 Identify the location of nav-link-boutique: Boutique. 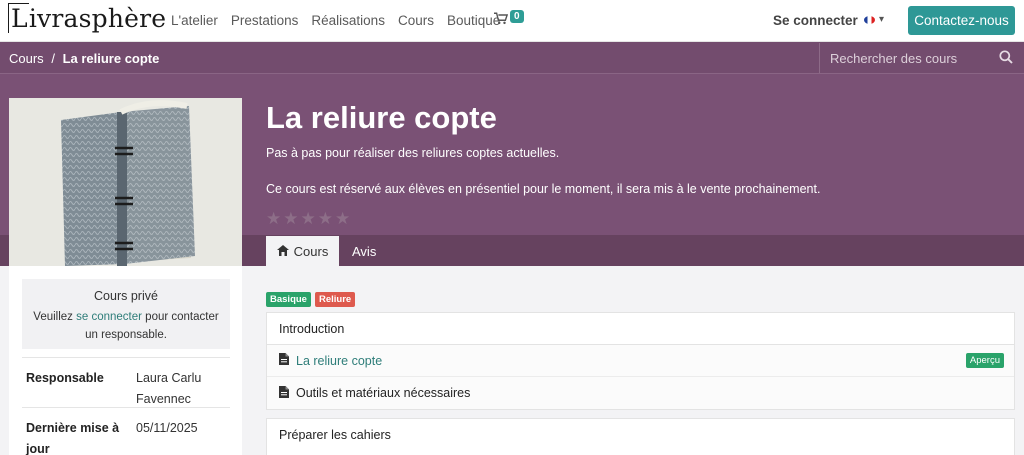
(473, 20).